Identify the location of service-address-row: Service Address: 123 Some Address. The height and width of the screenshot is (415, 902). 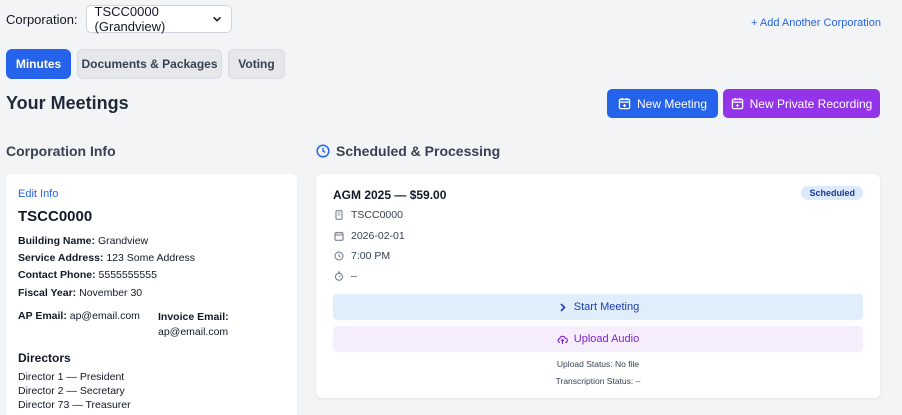
(106, 258).